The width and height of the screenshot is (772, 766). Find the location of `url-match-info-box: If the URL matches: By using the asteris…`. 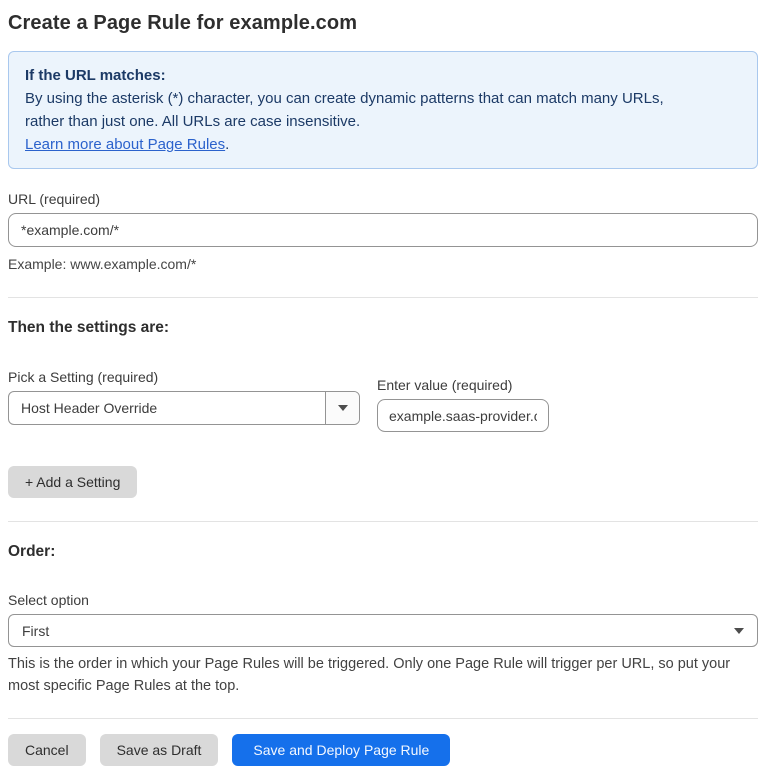

url-match-info-box: If the URL matches: By using the asteris… is located at coordinates (383, 110).